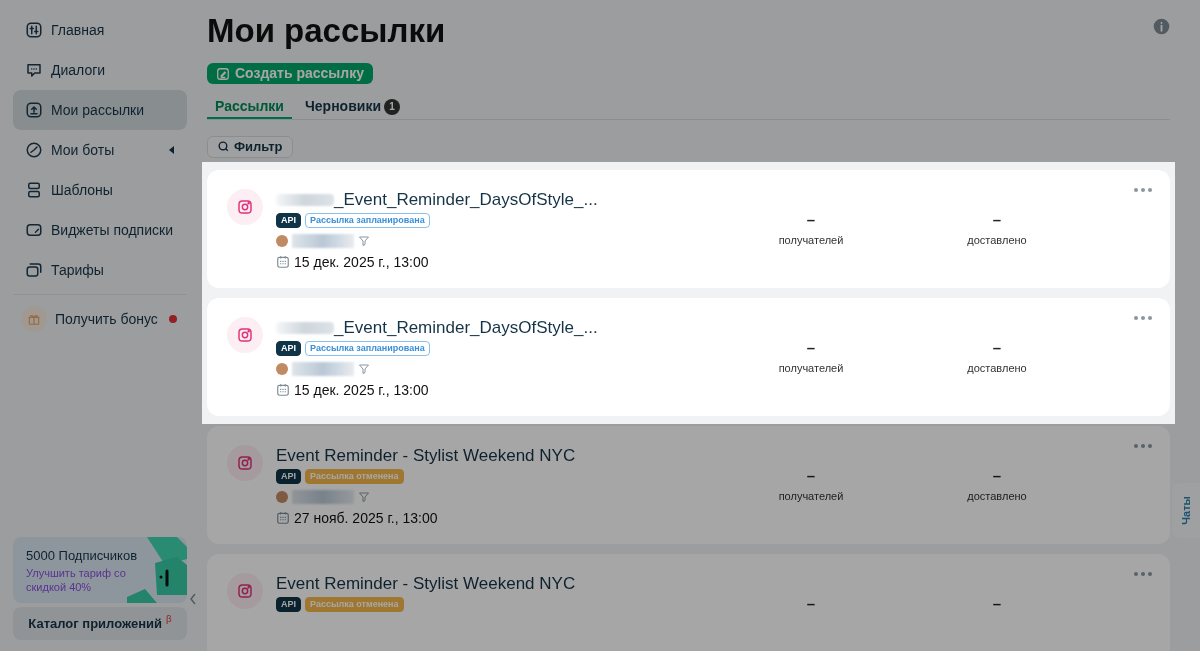 The image size is (1200, 651). I want to click on campaign-card: Event Reminder - Stylist Weekend NYC API Рассылка отменена 27 нояб. 2025 г., 13:00 – получателей – доставлено, so click(688, 484).